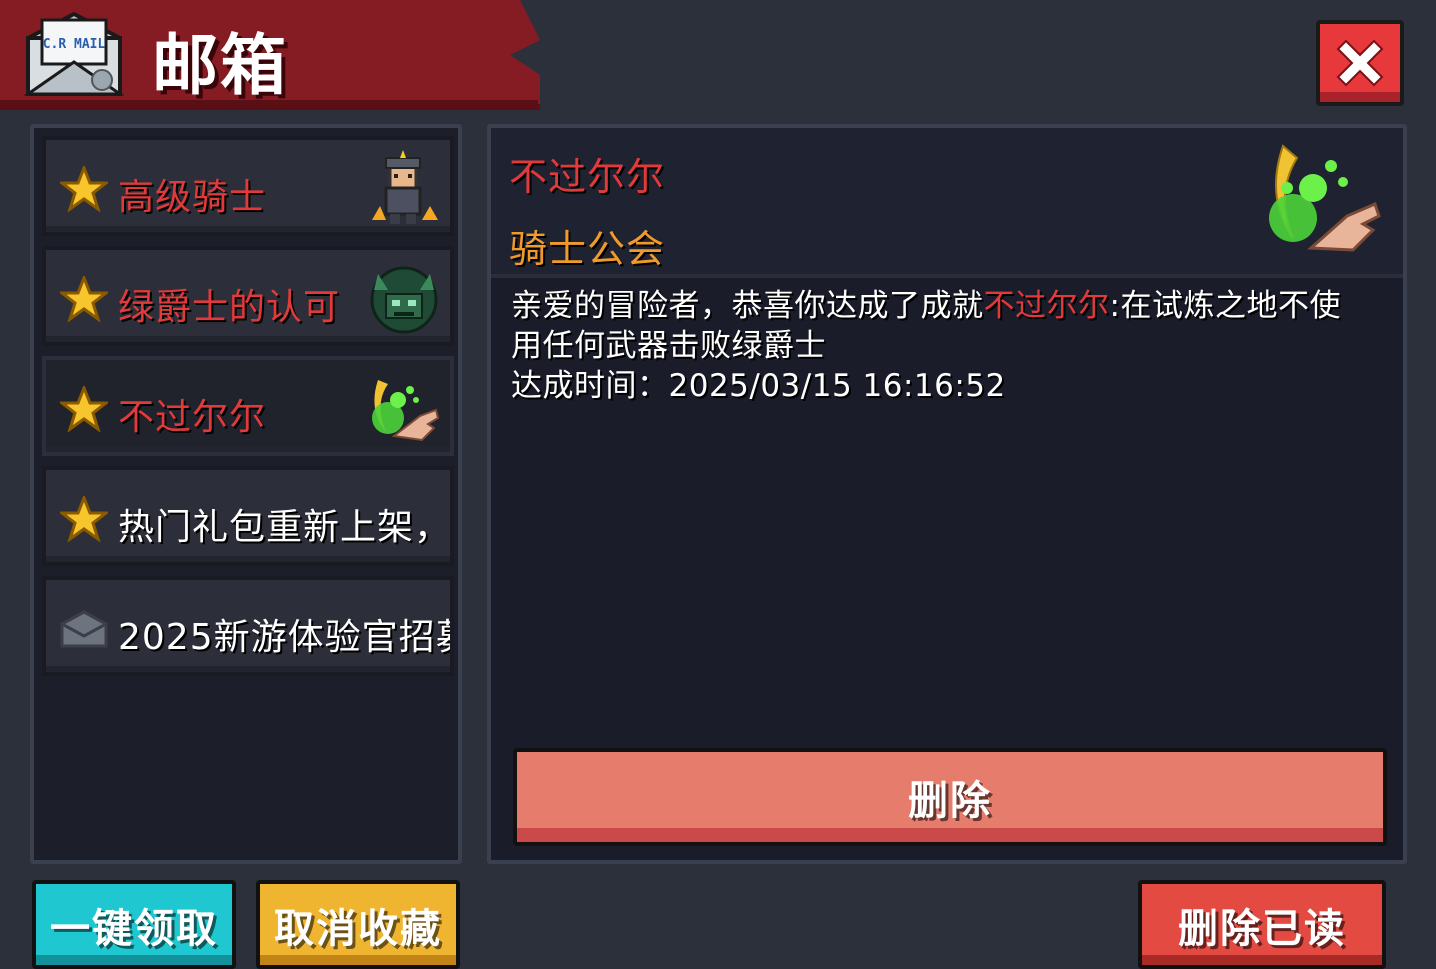  What do you see at coordinates (1262, 928) in the screenshot?
I see `delete-read-label: 删除已读` at bounding box center [1262, 928].